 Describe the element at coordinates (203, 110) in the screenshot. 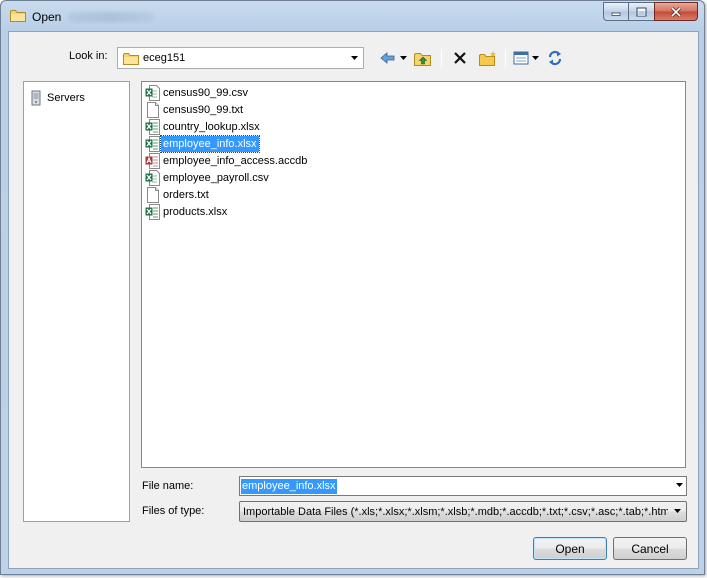

I see `file-name: census90_99.txt` at that location.